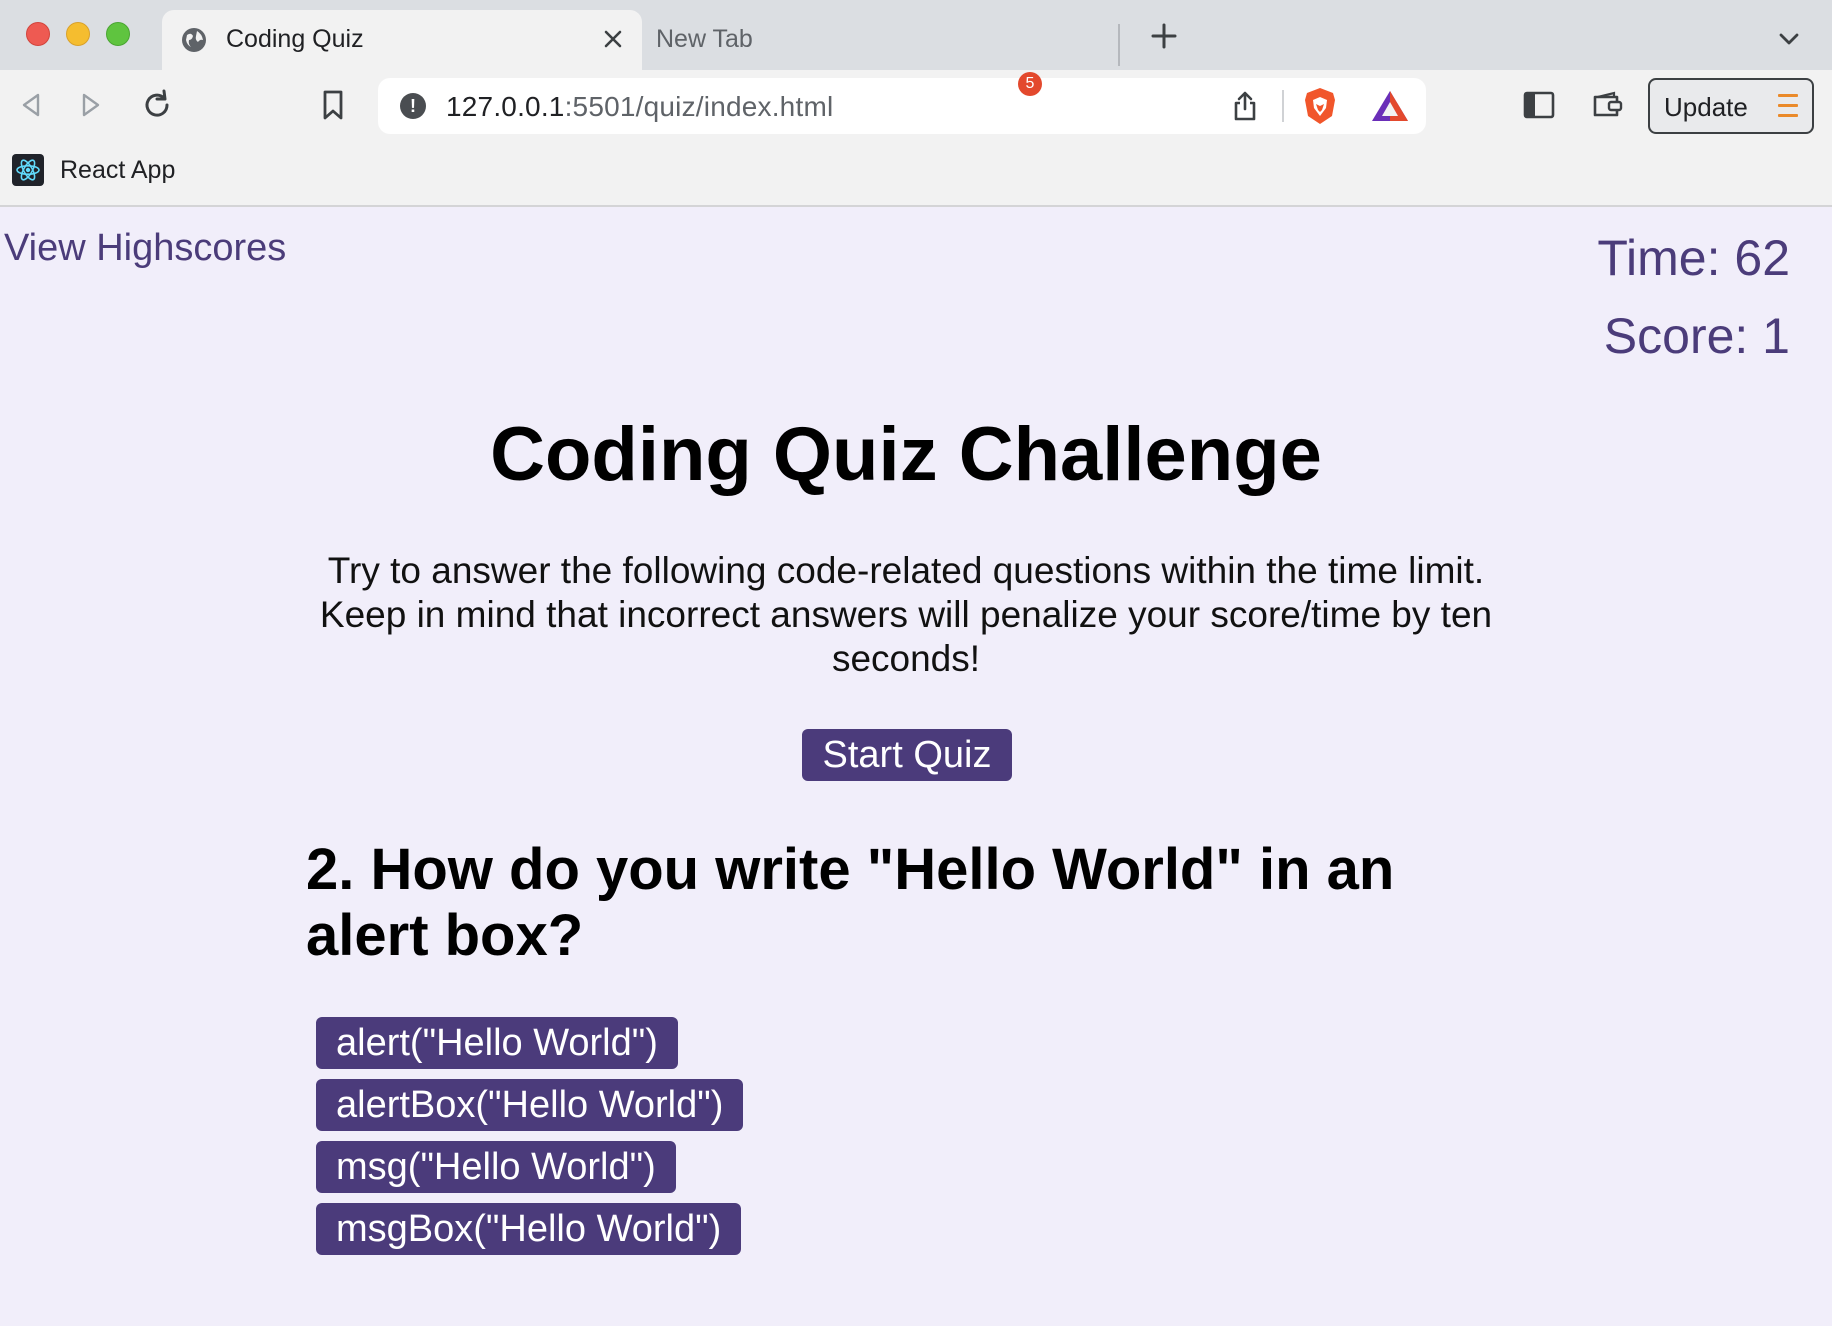 The height and width of the screenshot is (1326, 1832). Describe the element at coordinates (906, 454) in the screenshot. I see `page-title: Coding Quiz Challenge` at that location.